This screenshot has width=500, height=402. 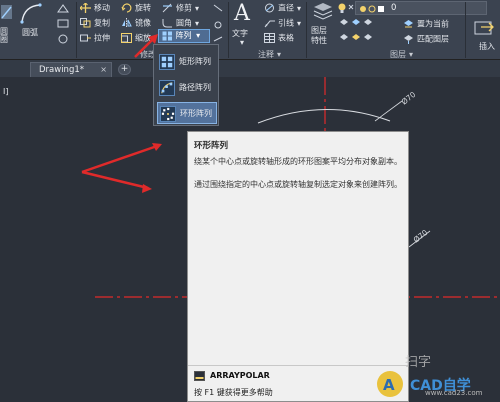 What do you see at coordinates (426, 24) in the screenshot?
I see `set-current-button: 置为当前` at bounding box center [426, 24].